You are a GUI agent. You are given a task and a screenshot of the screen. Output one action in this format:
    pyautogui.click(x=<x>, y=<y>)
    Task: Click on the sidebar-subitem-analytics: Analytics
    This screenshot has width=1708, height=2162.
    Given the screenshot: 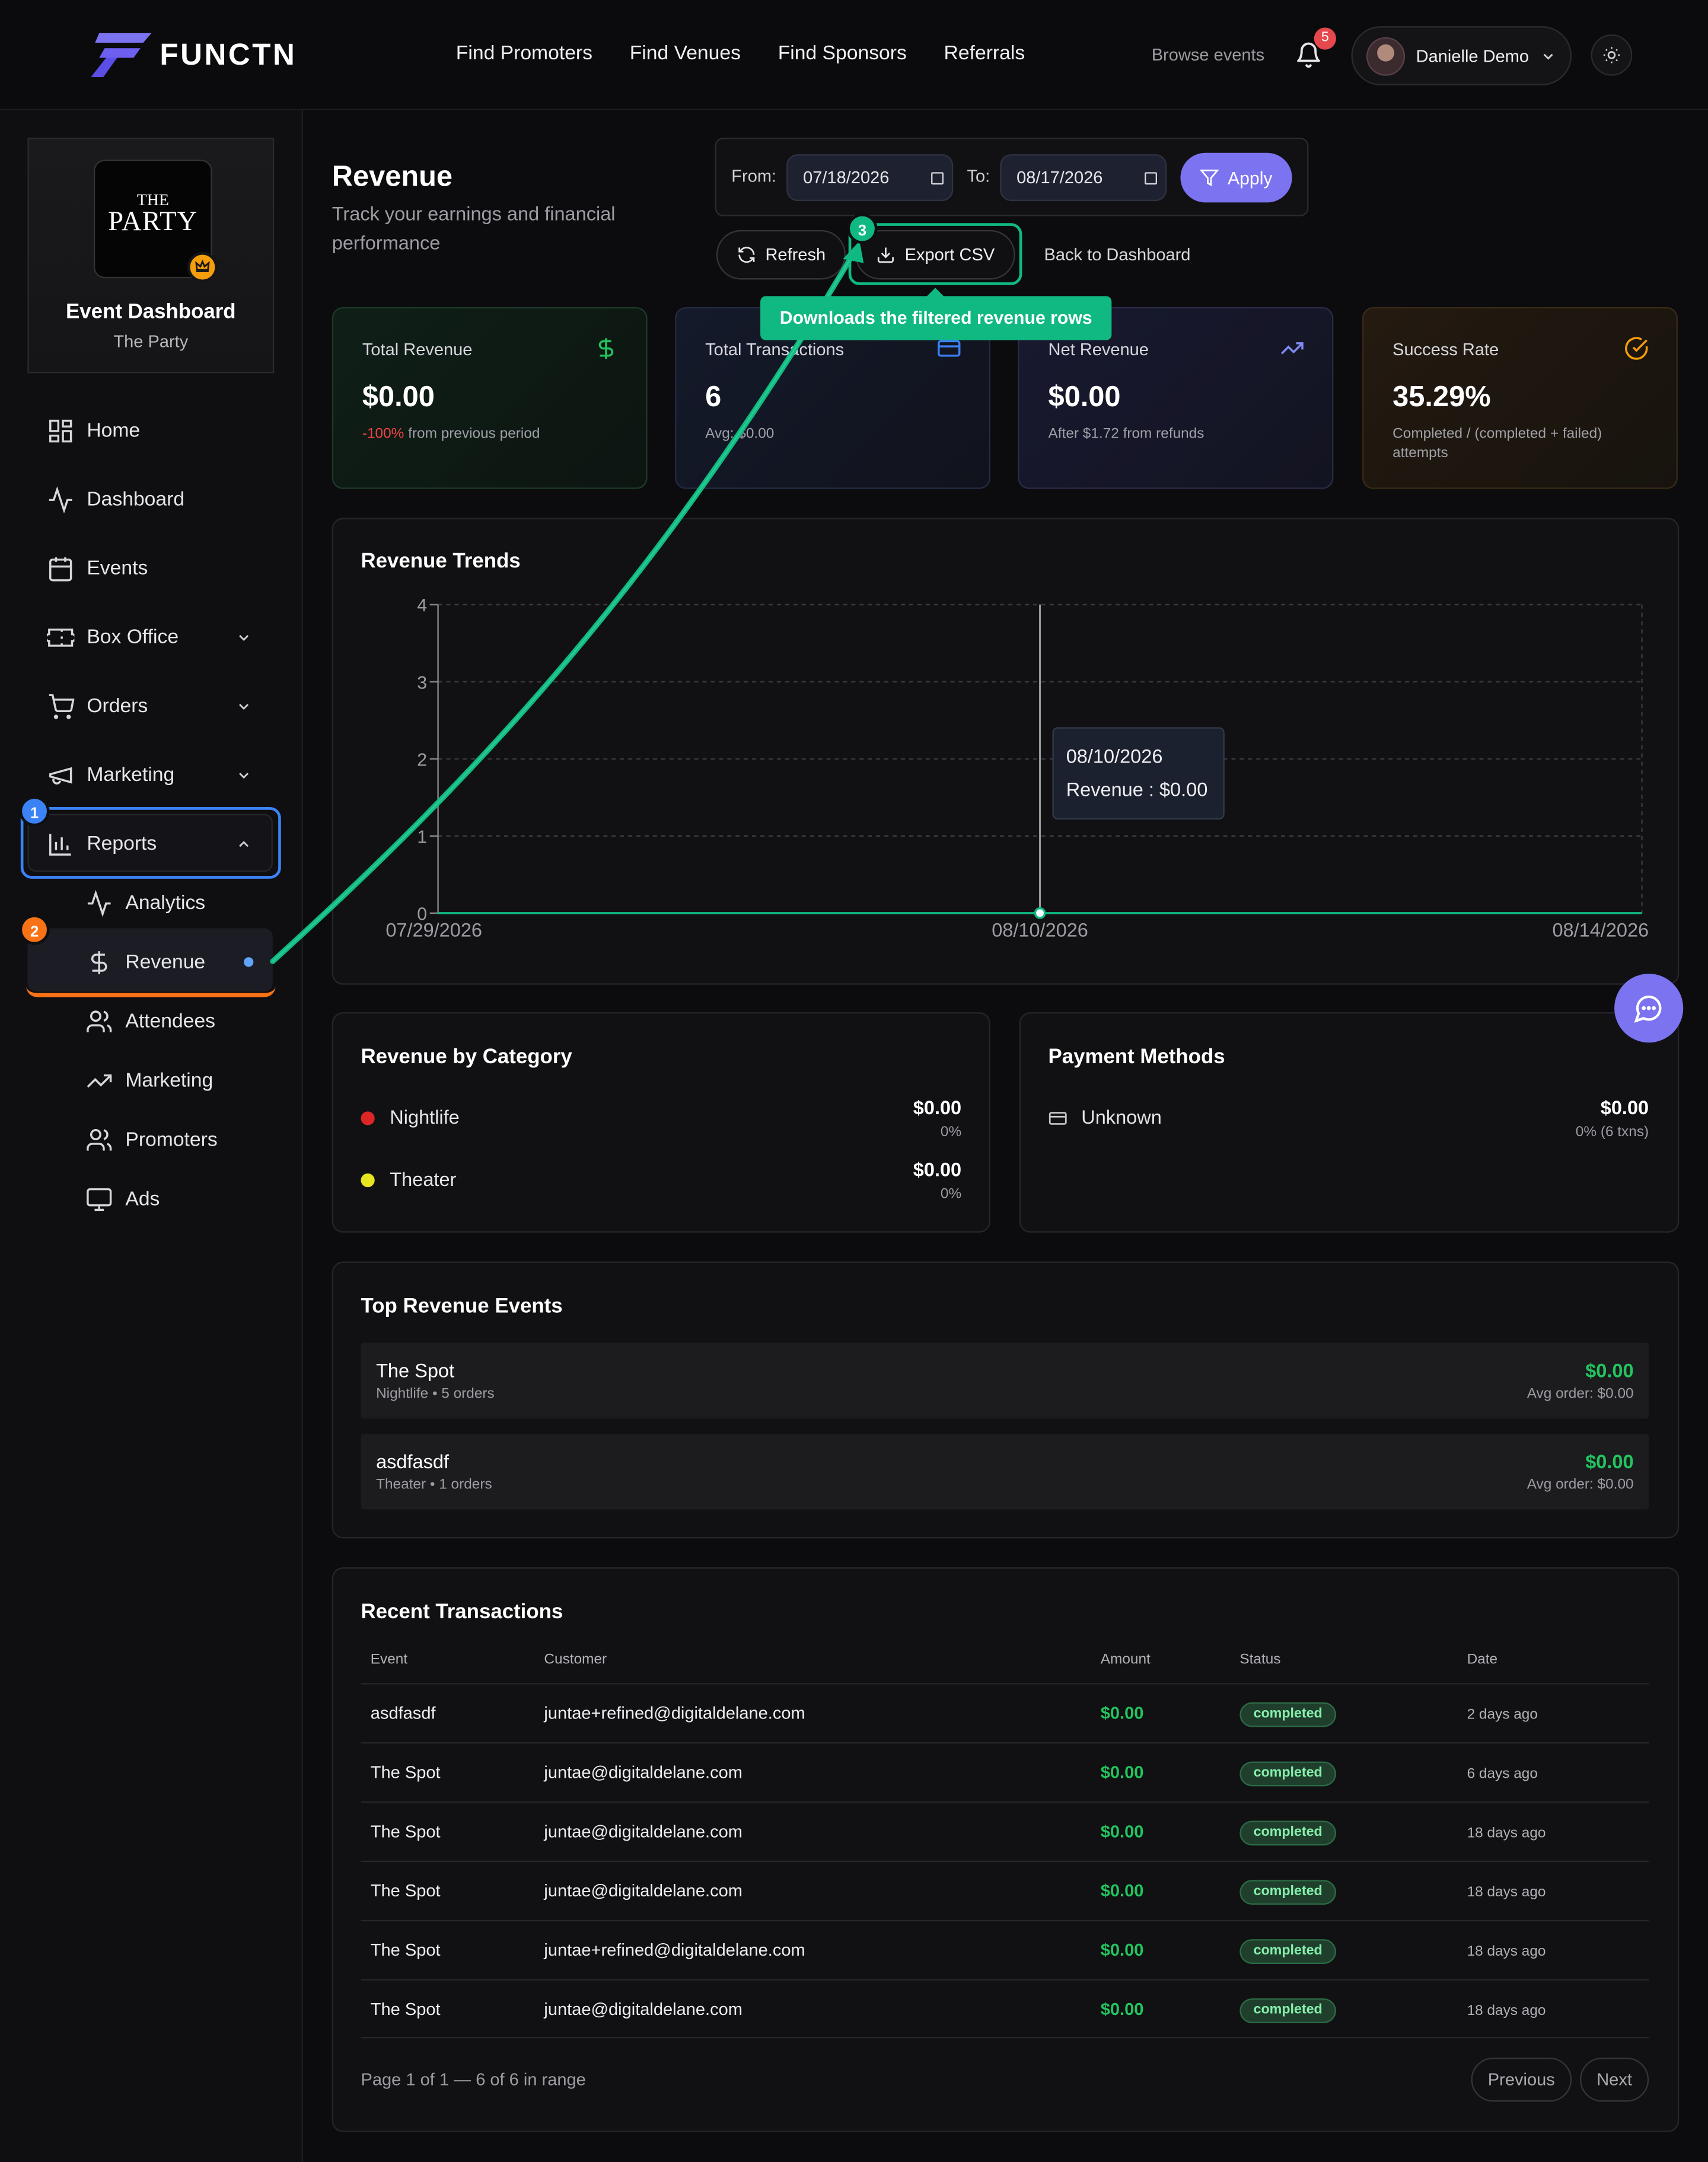 What is the action you would take?
    pyautogui.click(x=145, y=904)
    